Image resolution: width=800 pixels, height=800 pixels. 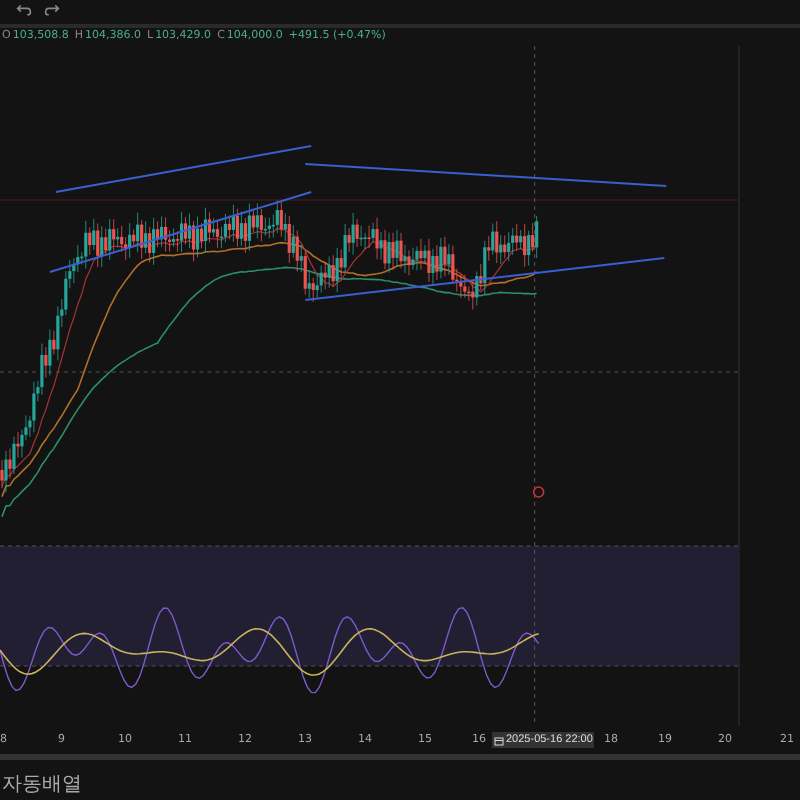 I want to click on alert-marker-icon, so click(x=538, y=492).